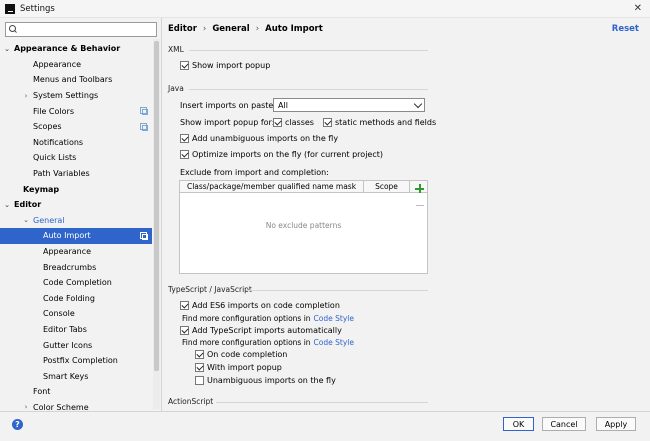 This screenshot has height=441, width=650. Describe the element at coordinates (419, 188) in the screenshot. I see `add-pattern-plus-icon` at that location.